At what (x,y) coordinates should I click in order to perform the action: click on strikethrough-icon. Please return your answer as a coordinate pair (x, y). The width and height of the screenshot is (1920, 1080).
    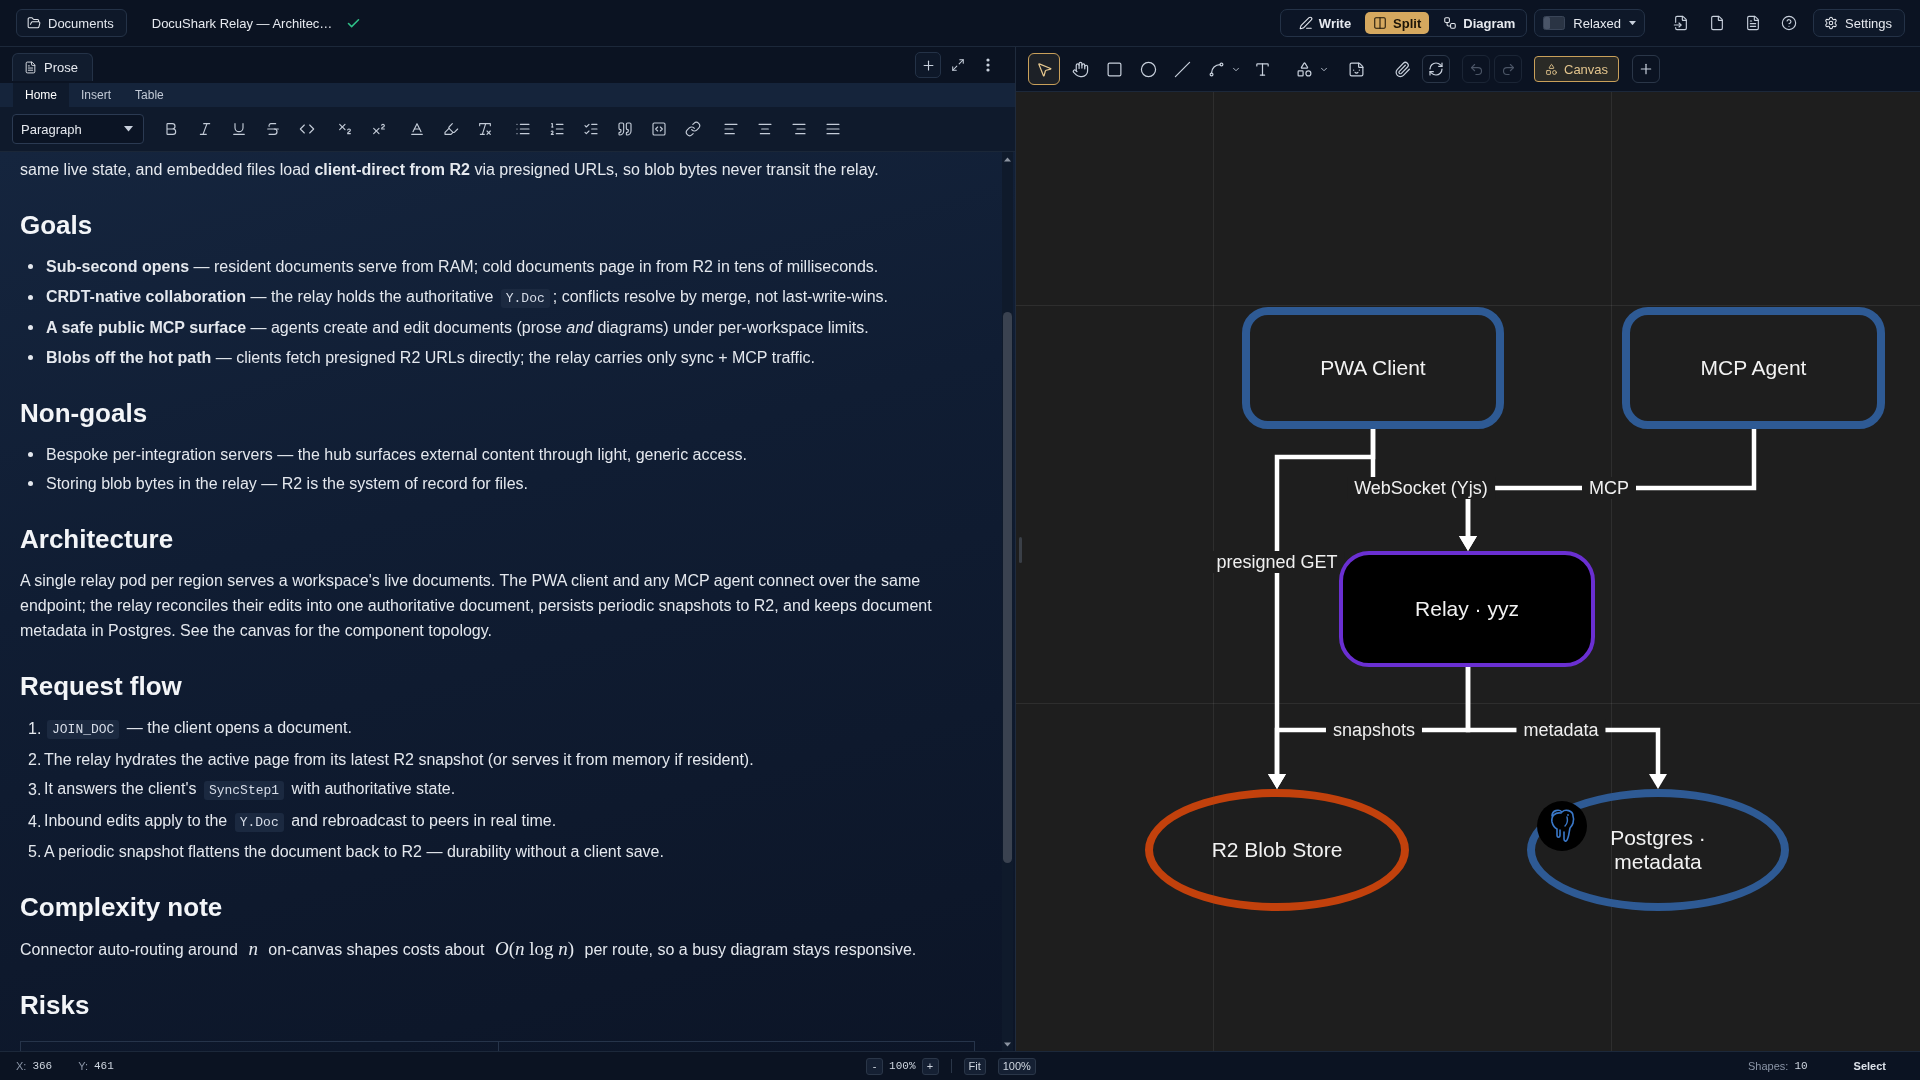
    Looking at the image, I should click on (273, 129).